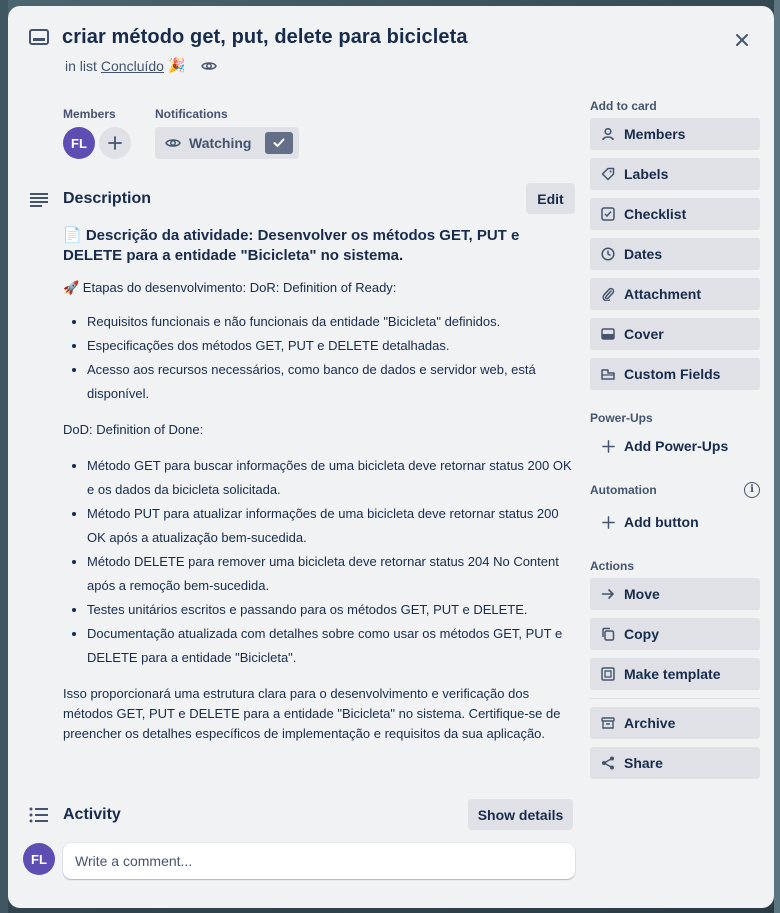 Image resolution: width=780 pixels, height=913 pixels. What do you see at coordinates (608, 723) in the screenshot?
I see `archive-icon` at bounding box center [608, 723].